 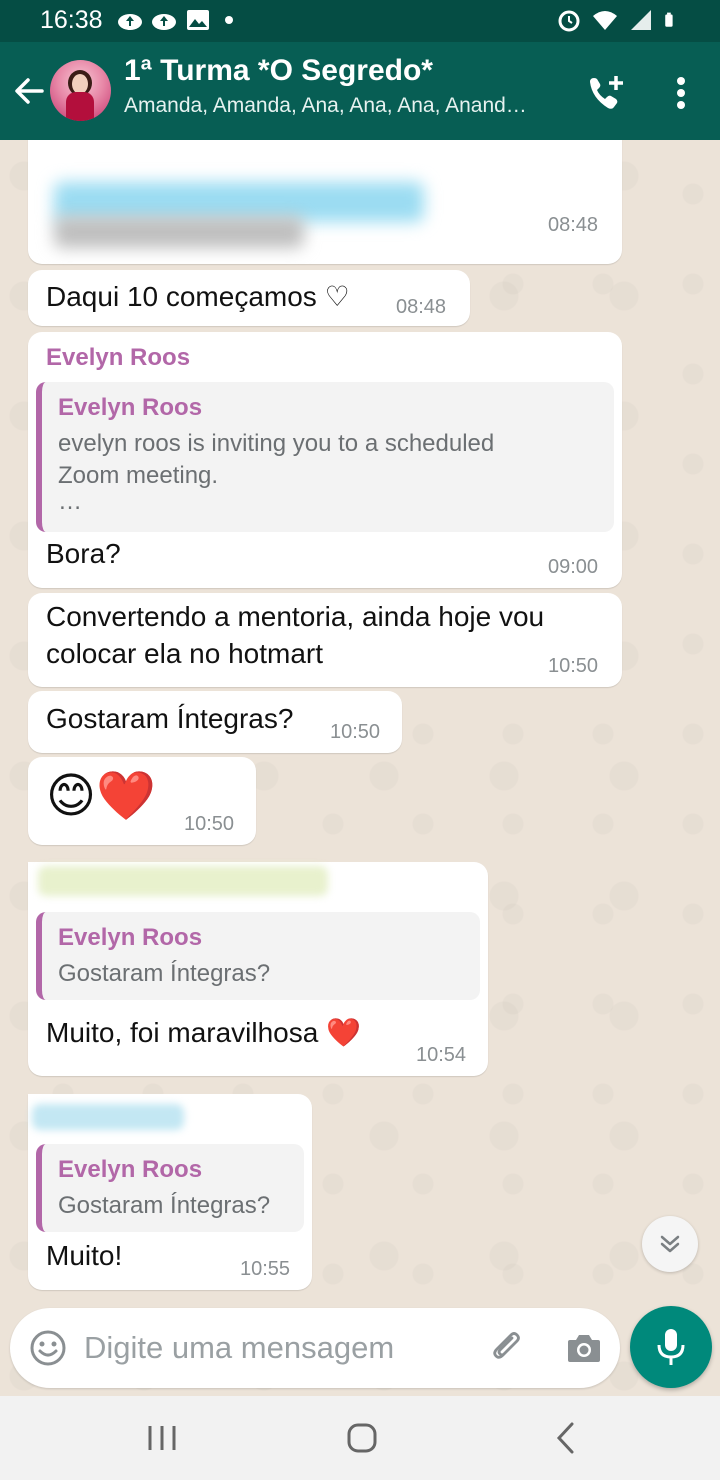 What do you see at coordinates (80, 84) in the screenshot?
I see `avatar-face` at bounding box center [80, 84].